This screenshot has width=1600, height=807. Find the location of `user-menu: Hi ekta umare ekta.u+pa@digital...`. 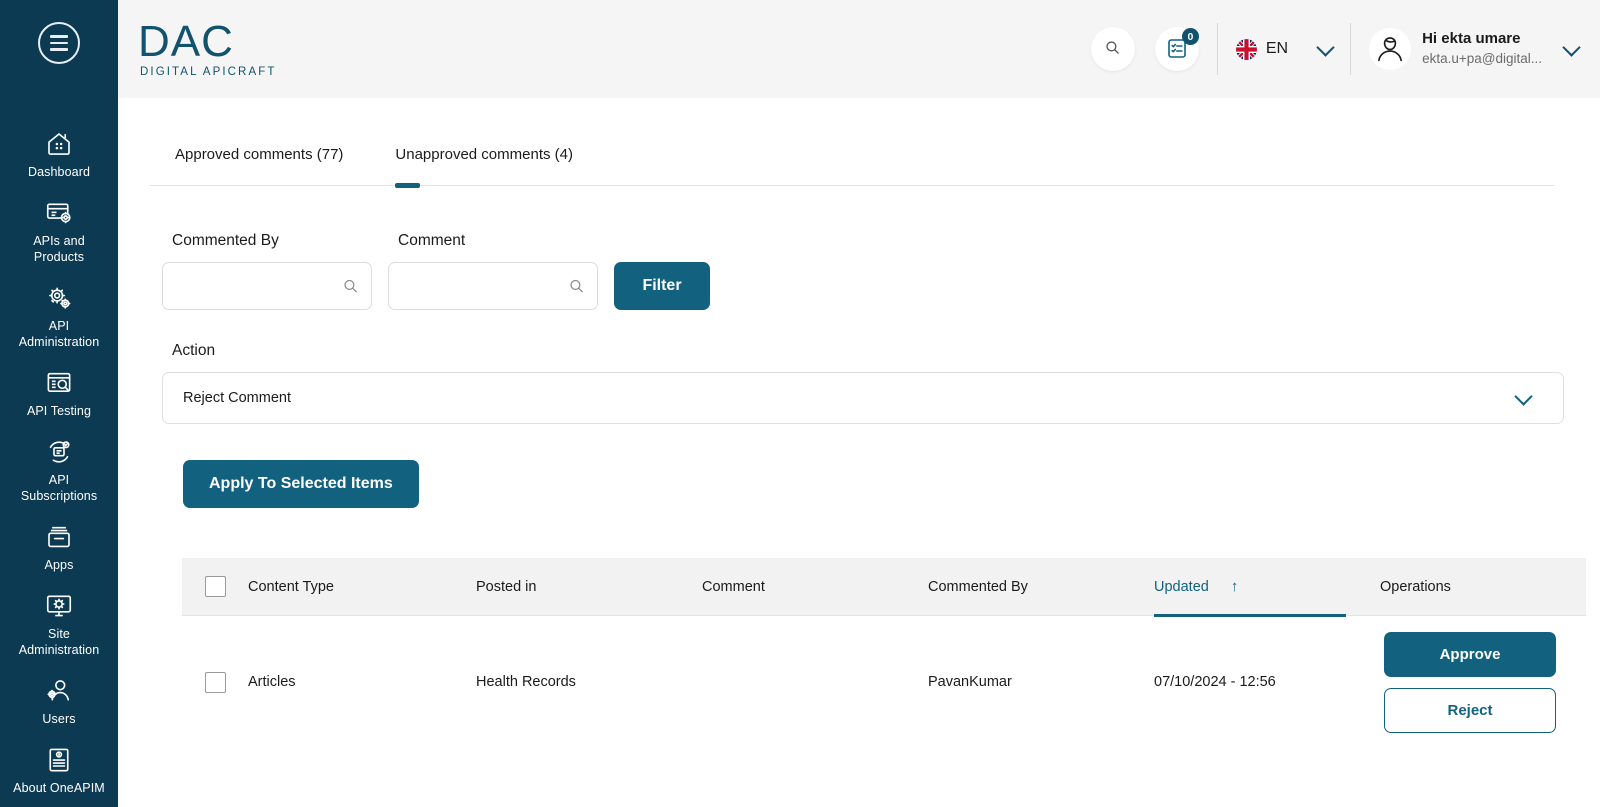

user-menu: Hi ekta umare ekta.u+pa@digital... is located at coordinates (1475, 49).